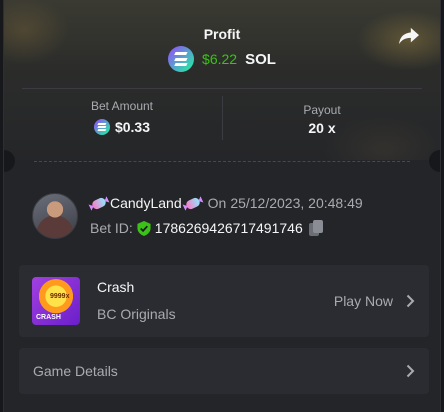  I want to click on profit-row: $6.22 SOL, so click(222, 59).